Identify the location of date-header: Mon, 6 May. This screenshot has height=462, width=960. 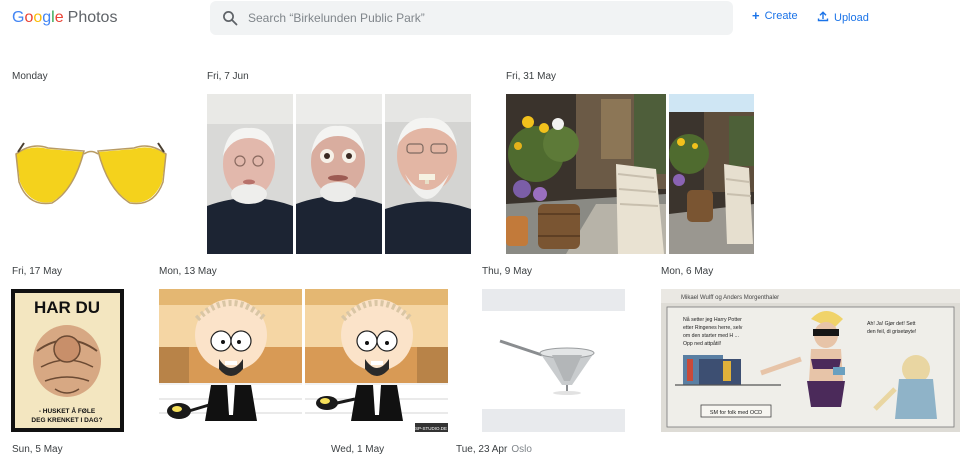
(687, 271).